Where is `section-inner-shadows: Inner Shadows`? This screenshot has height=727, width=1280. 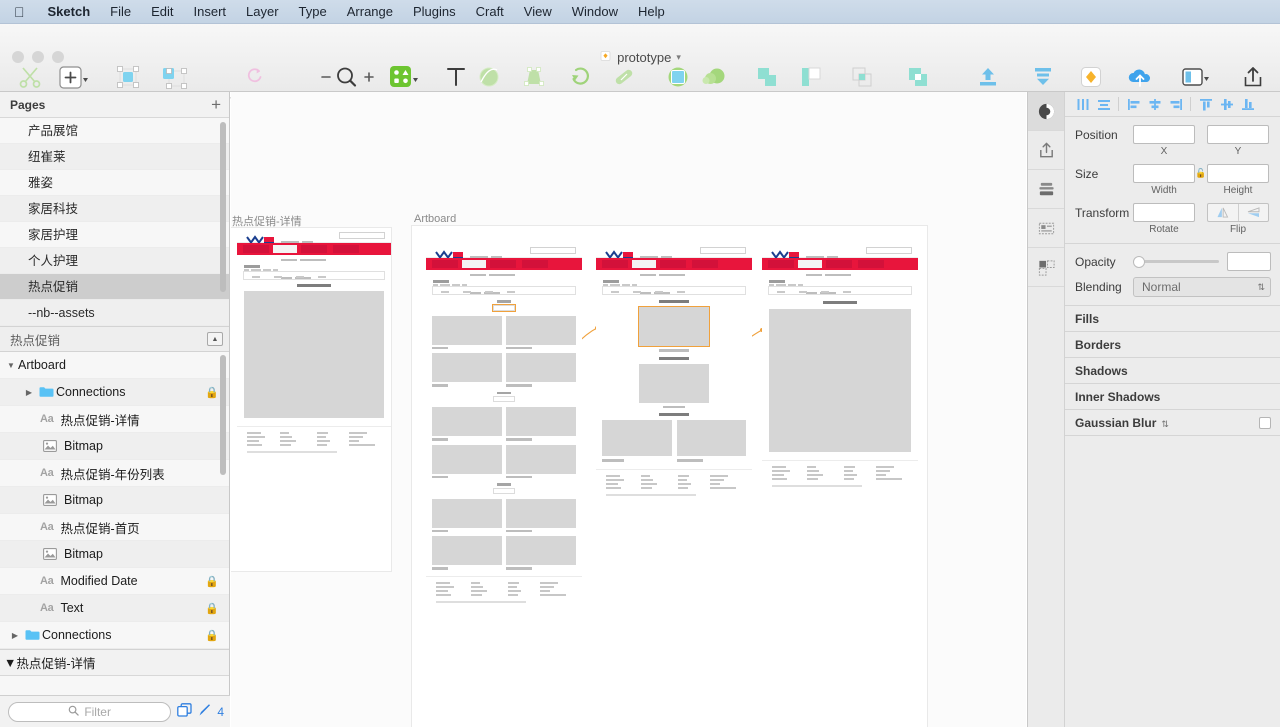
section-inner-shadows: Inner Shadows is located at coordinates (1172, 397).